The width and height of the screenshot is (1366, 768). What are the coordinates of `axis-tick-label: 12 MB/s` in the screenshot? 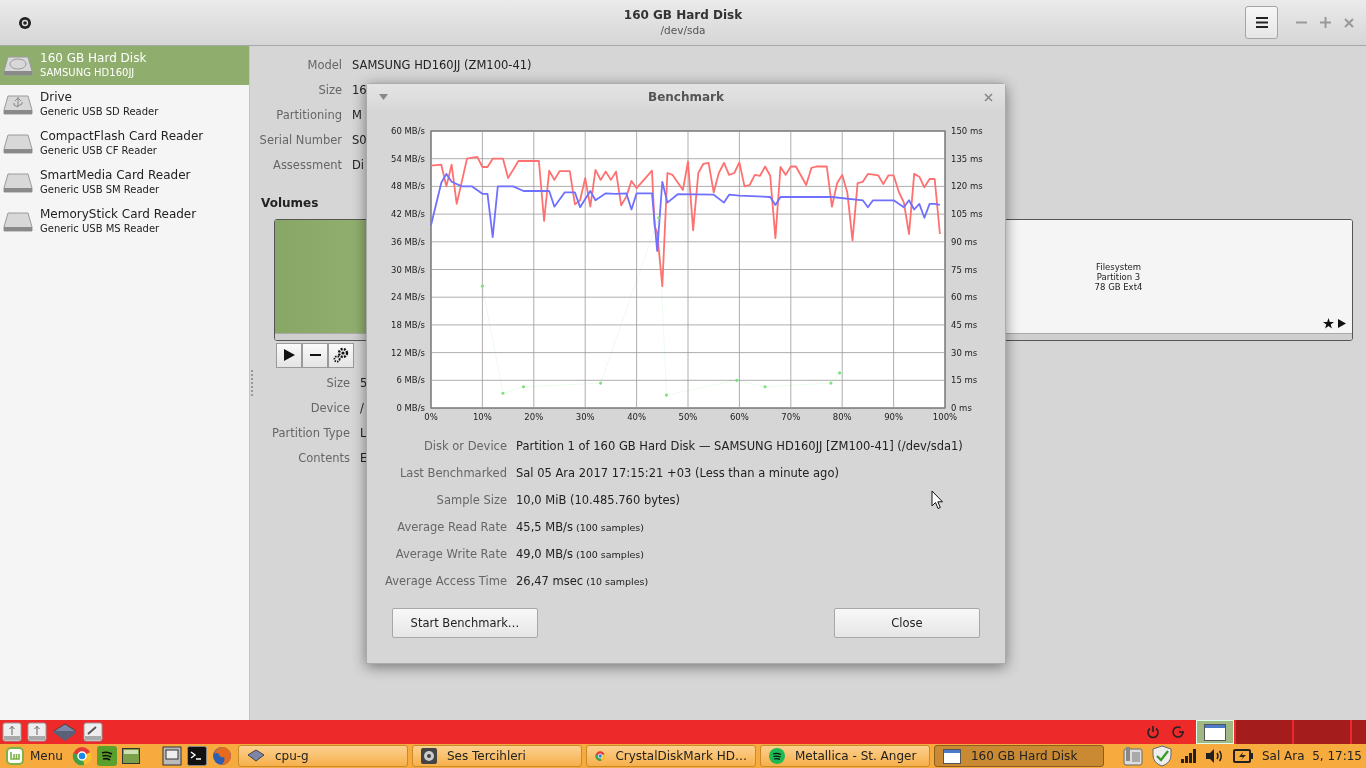 It's located at (408, 352).